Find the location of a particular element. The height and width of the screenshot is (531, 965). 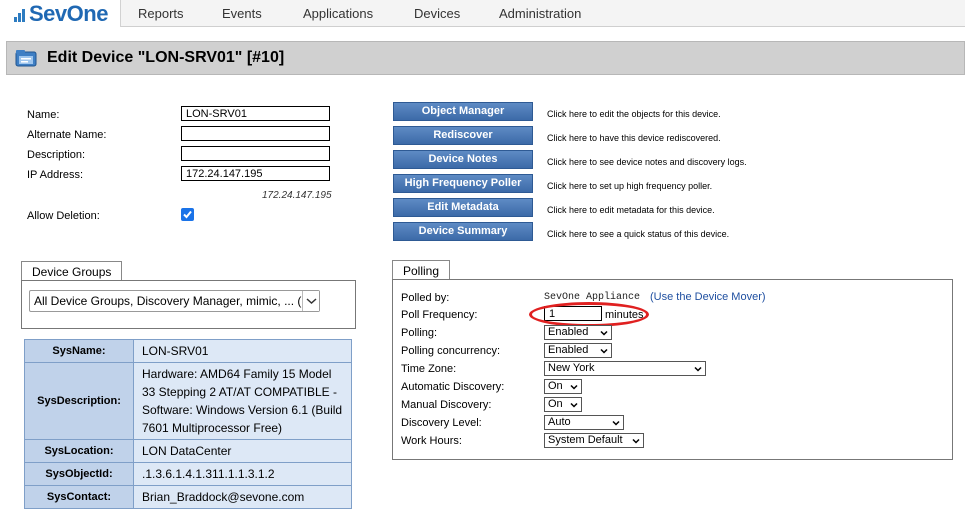

device-summary-button: Device Summary is located at coordinates (463, 231).